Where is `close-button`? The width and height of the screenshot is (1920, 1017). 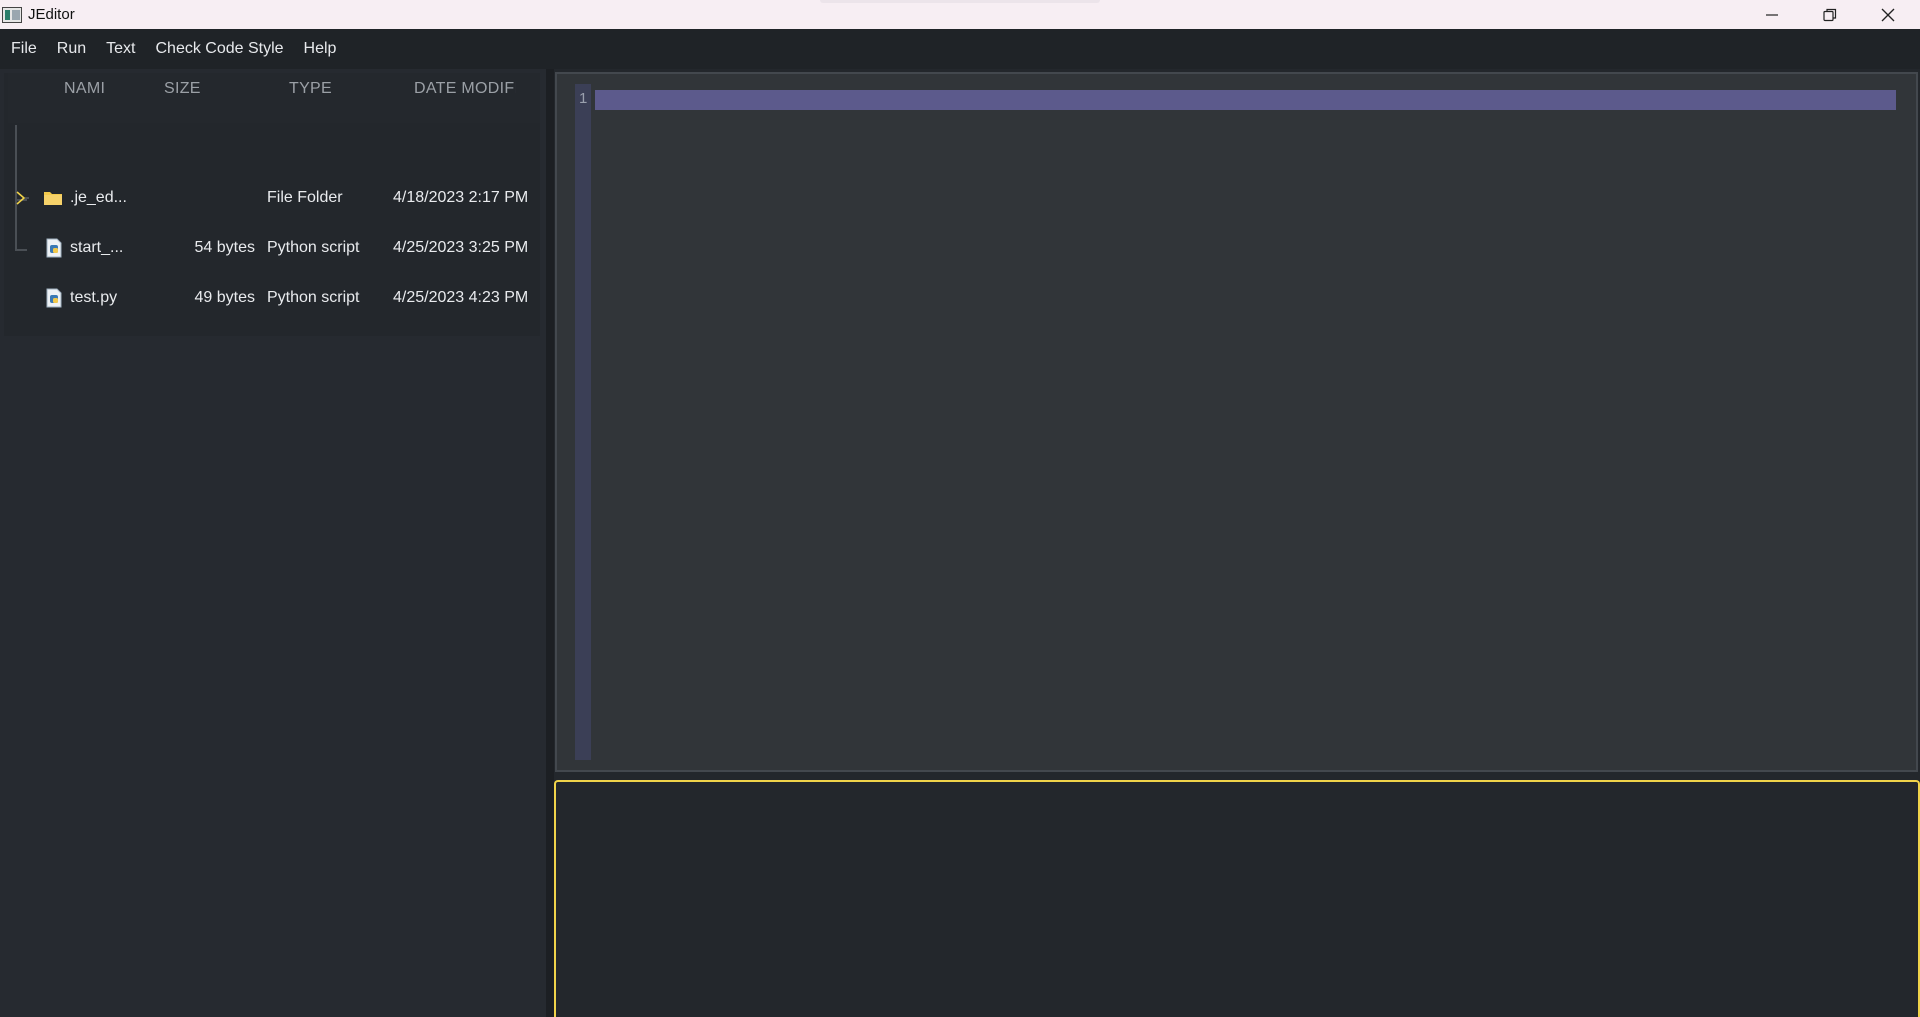 close-button is located at coordinates (1888, 14).